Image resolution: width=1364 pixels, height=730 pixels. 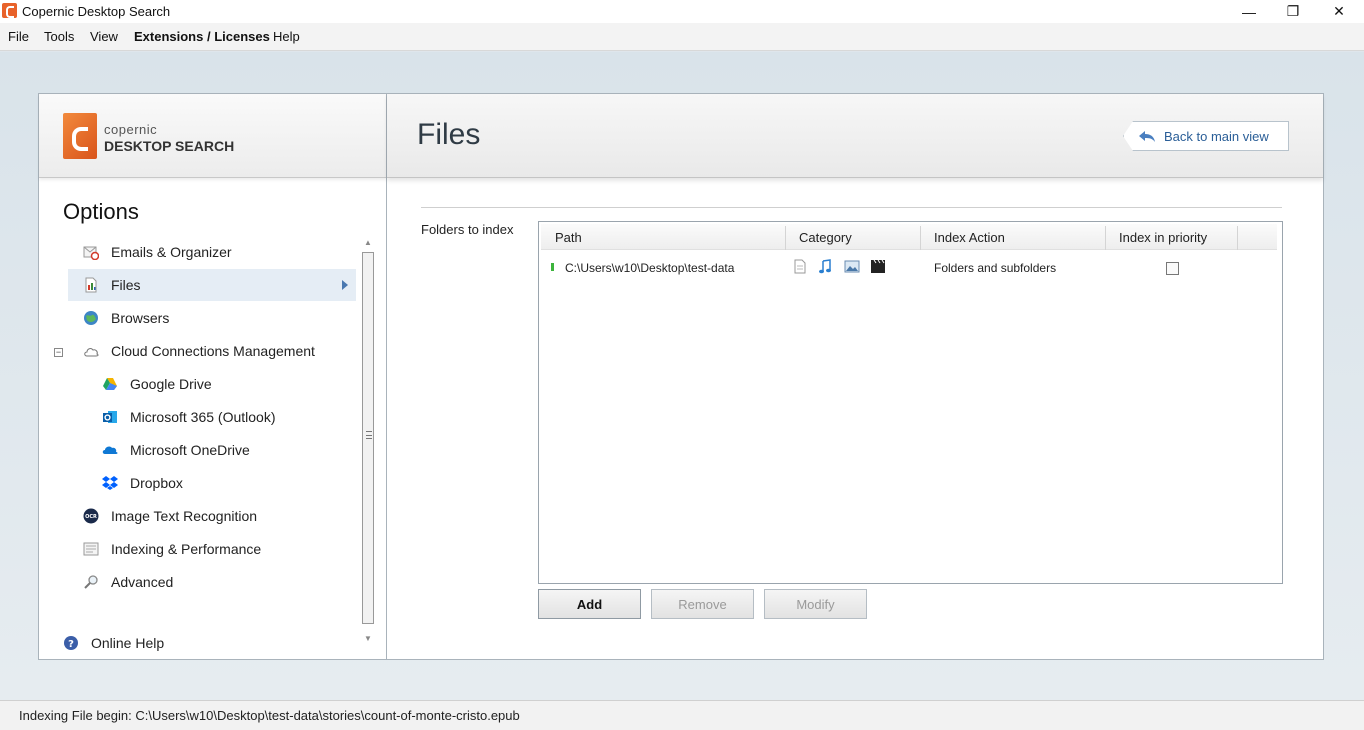 I want to click on globe-icon, so click(x=91, y=318).